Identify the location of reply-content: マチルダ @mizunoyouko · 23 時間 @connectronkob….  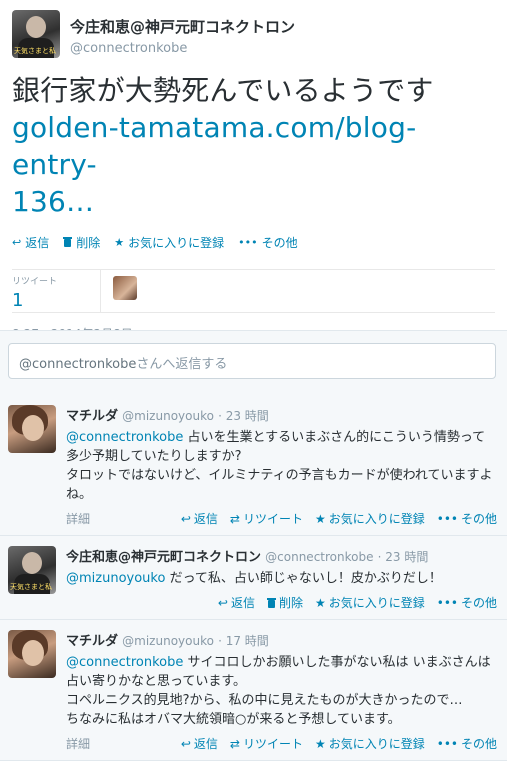
(281, 466).